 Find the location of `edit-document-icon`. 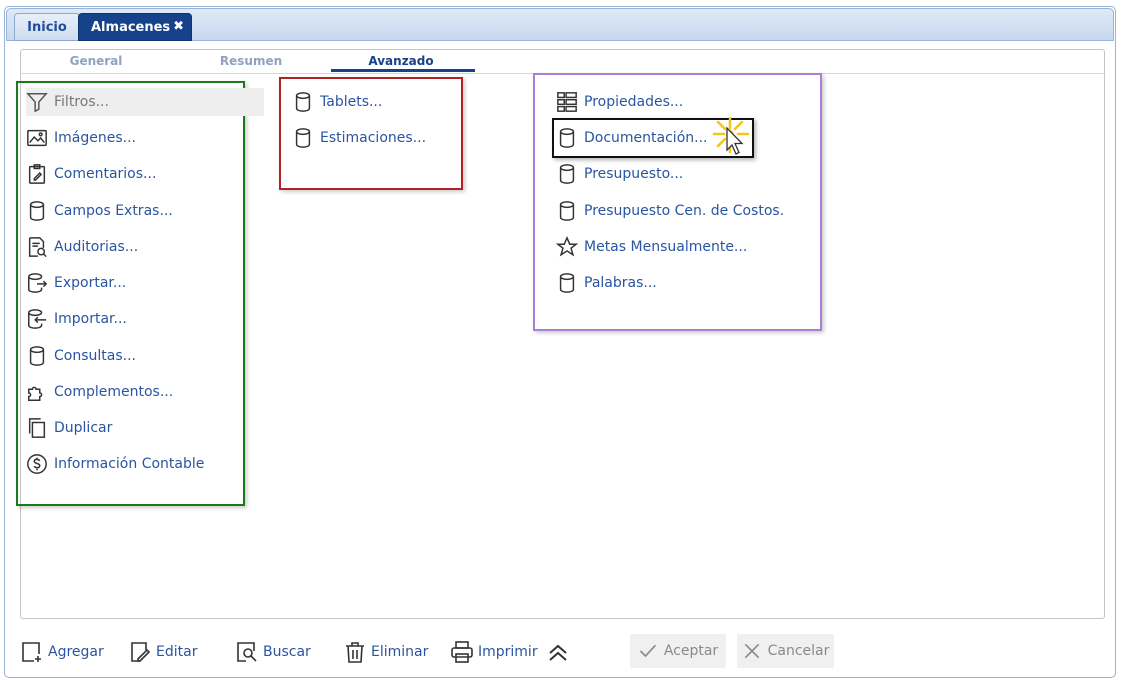

edit-document-icon is located at coordinates (140, 652).